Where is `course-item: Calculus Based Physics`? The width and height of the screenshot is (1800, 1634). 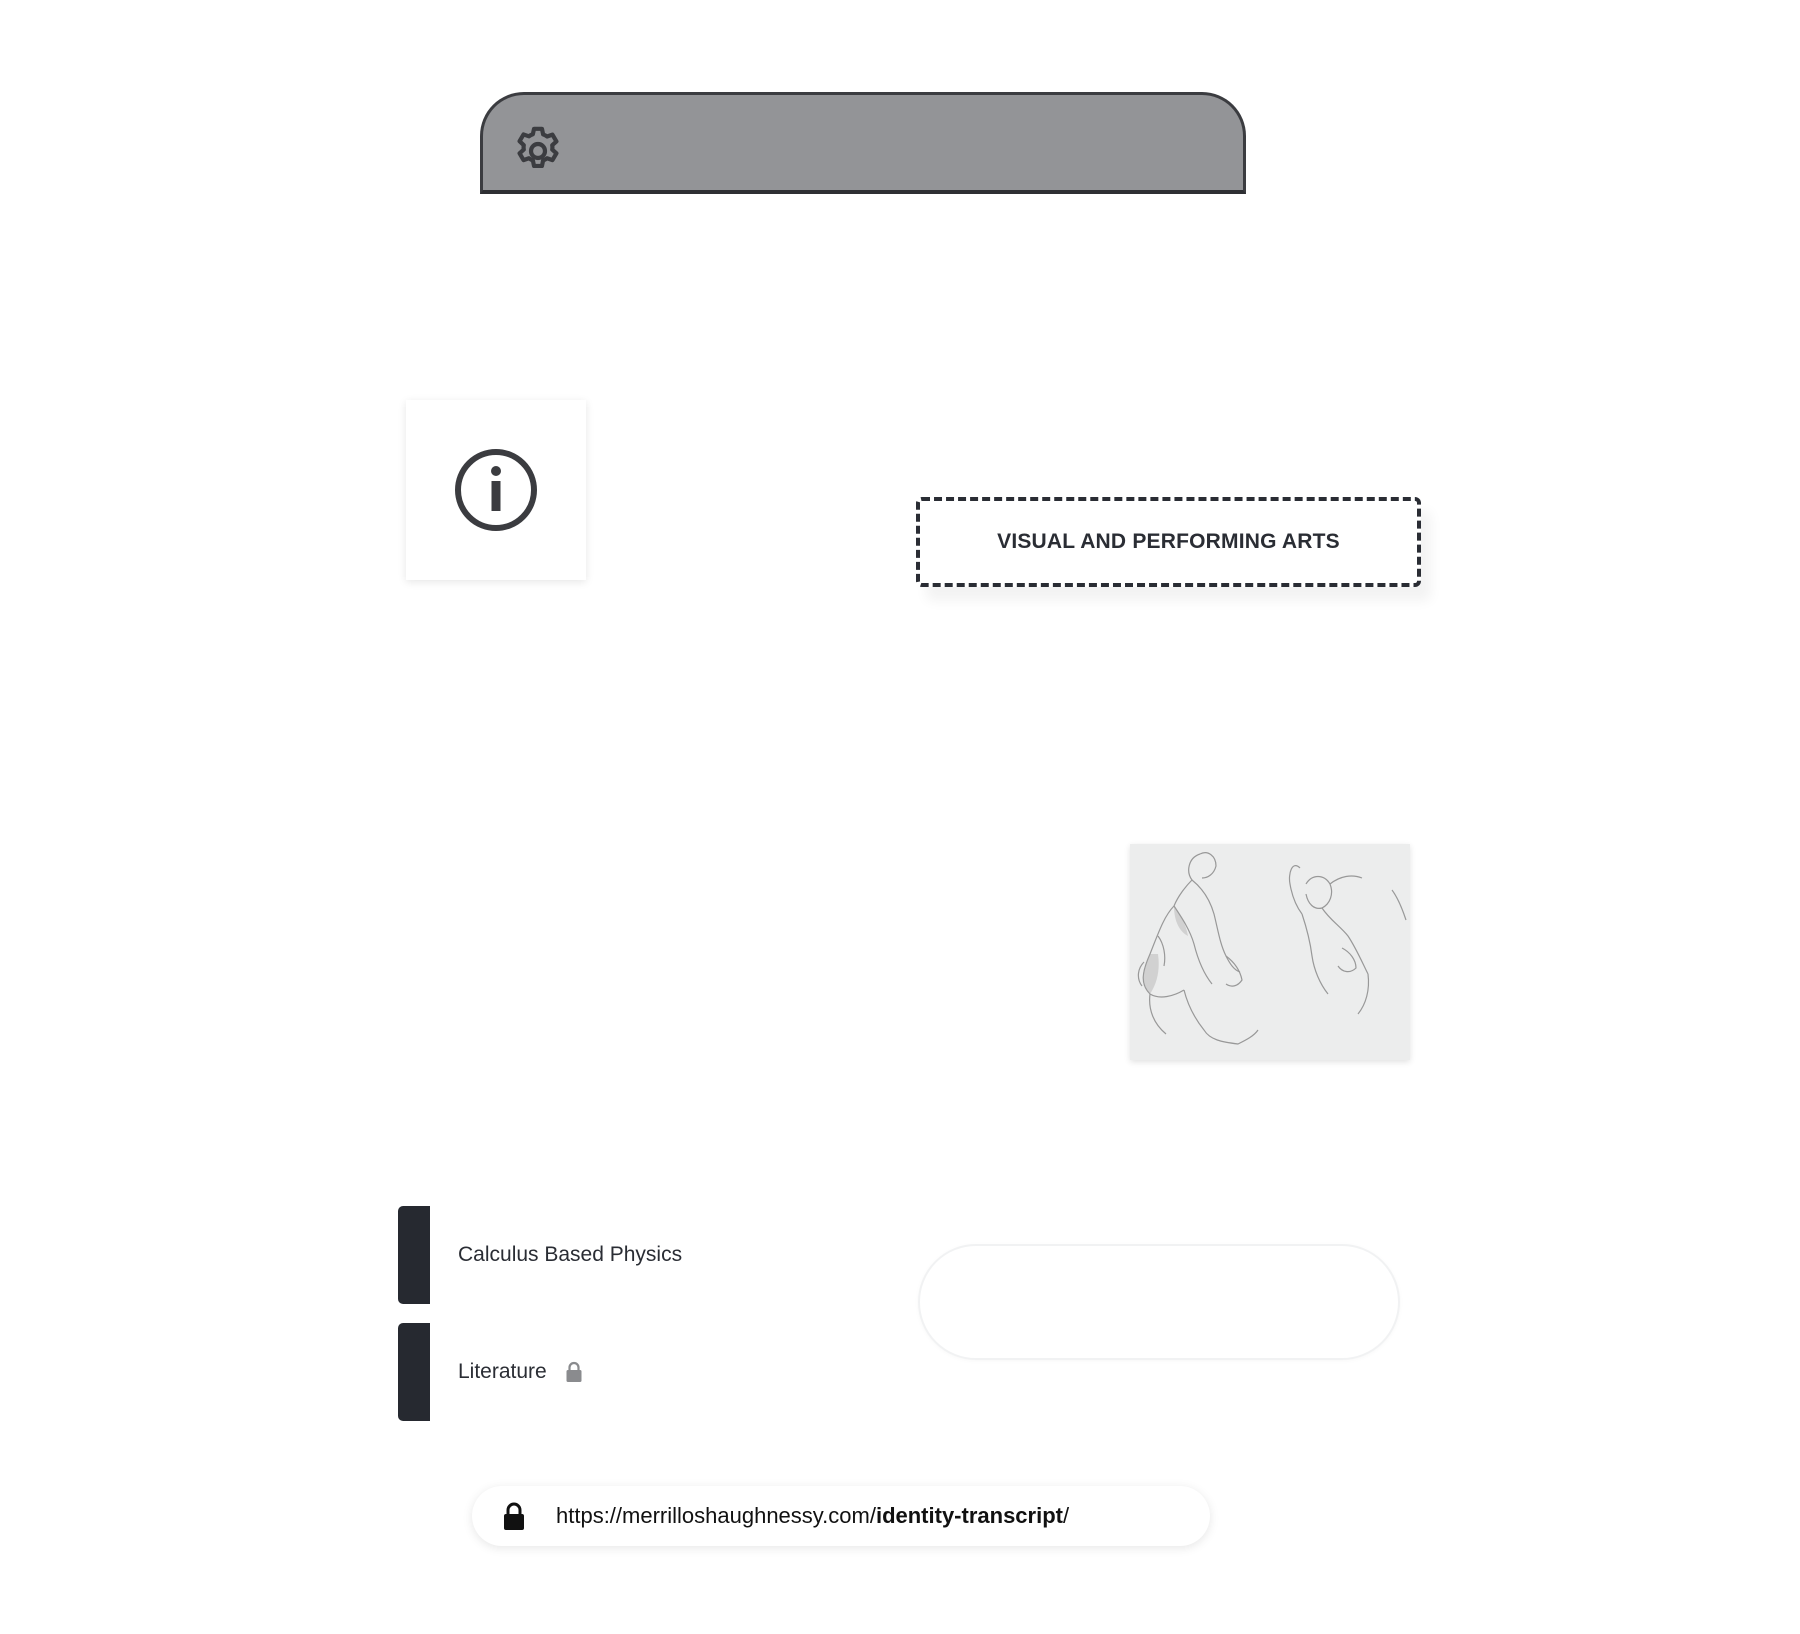
course-item: Calculus Based Physics is located at coordinates (578, 1255).